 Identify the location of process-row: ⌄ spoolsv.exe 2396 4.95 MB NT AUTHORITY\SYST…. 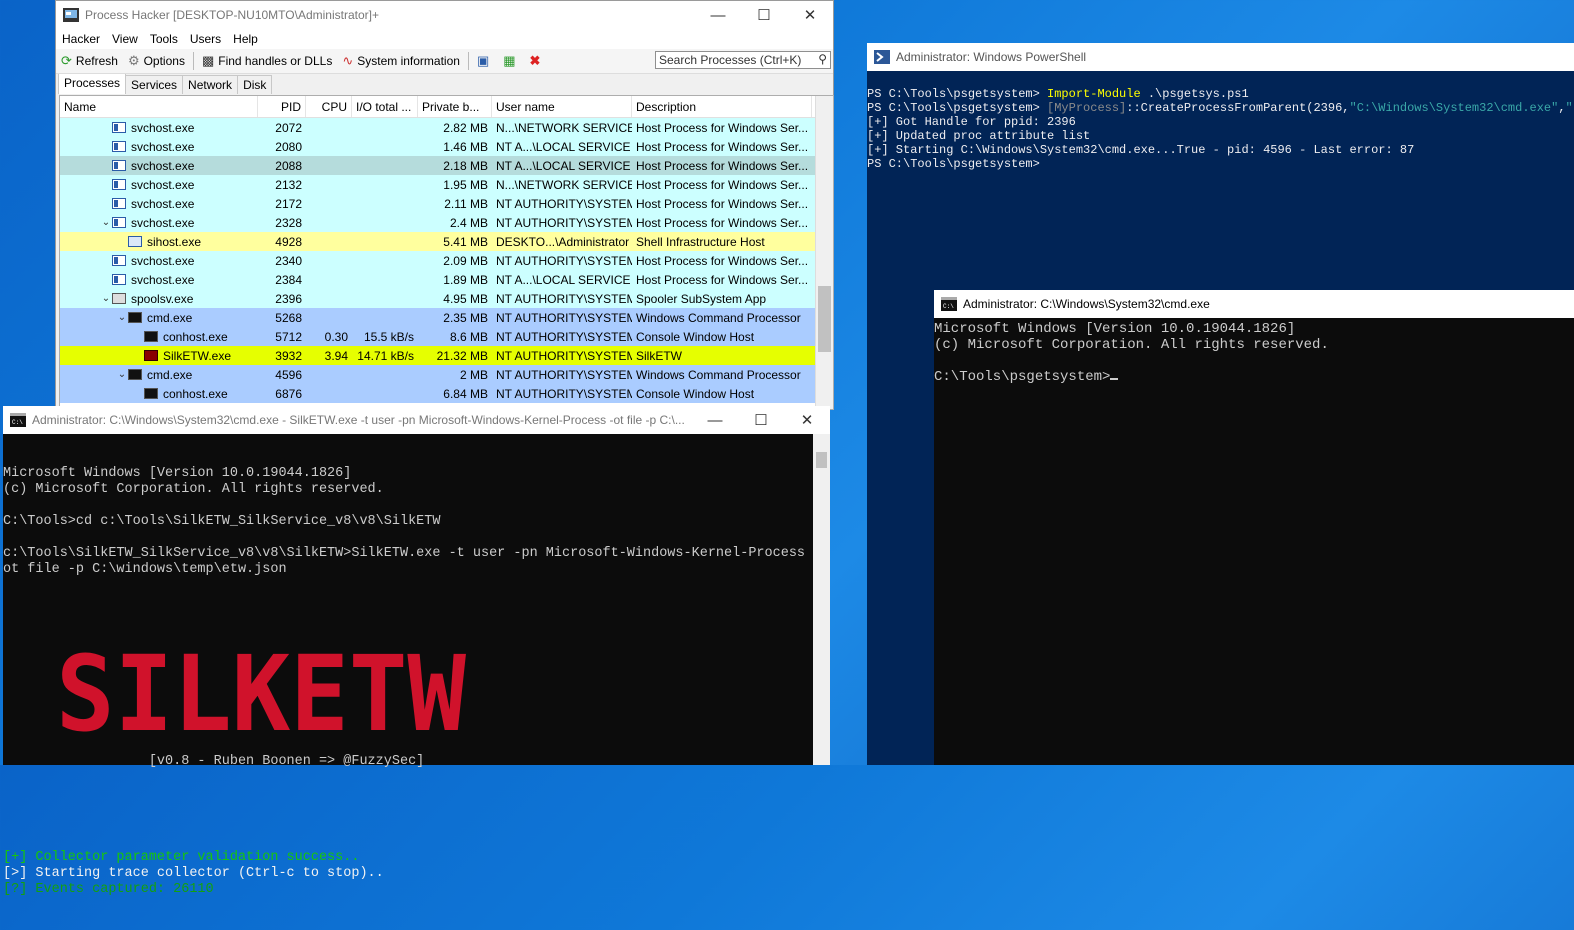
(446, 298).